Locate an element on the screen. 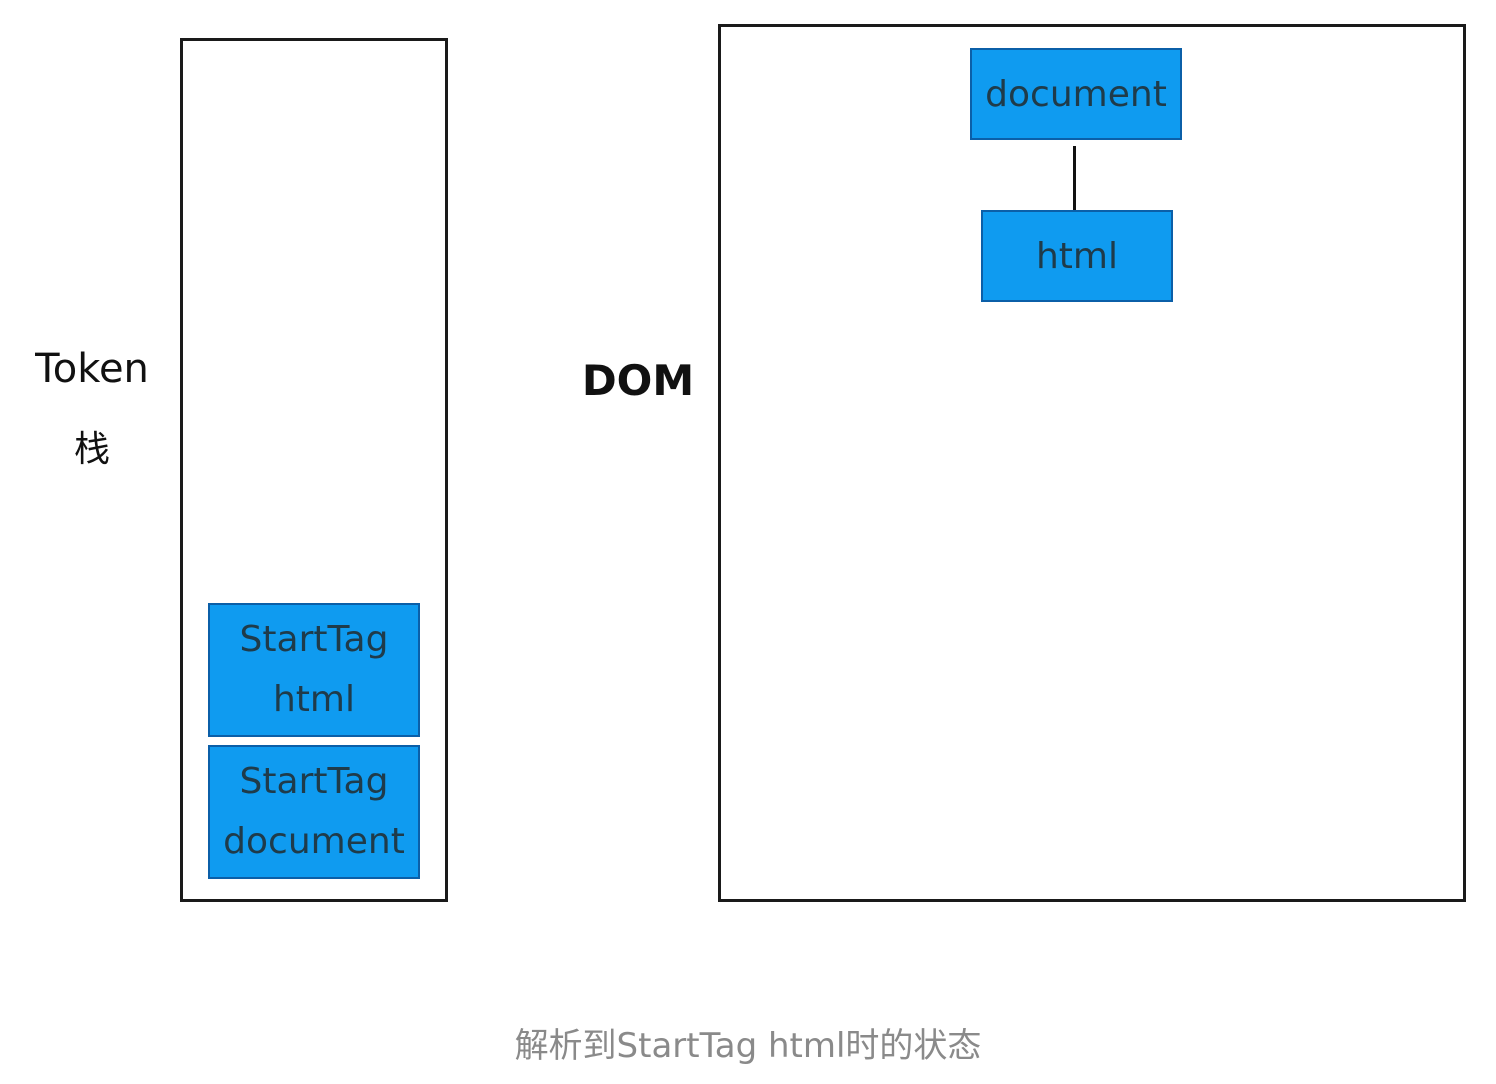 The image size is (1496, 1084). dom-label: DOM is located at coordinates (638, 380).